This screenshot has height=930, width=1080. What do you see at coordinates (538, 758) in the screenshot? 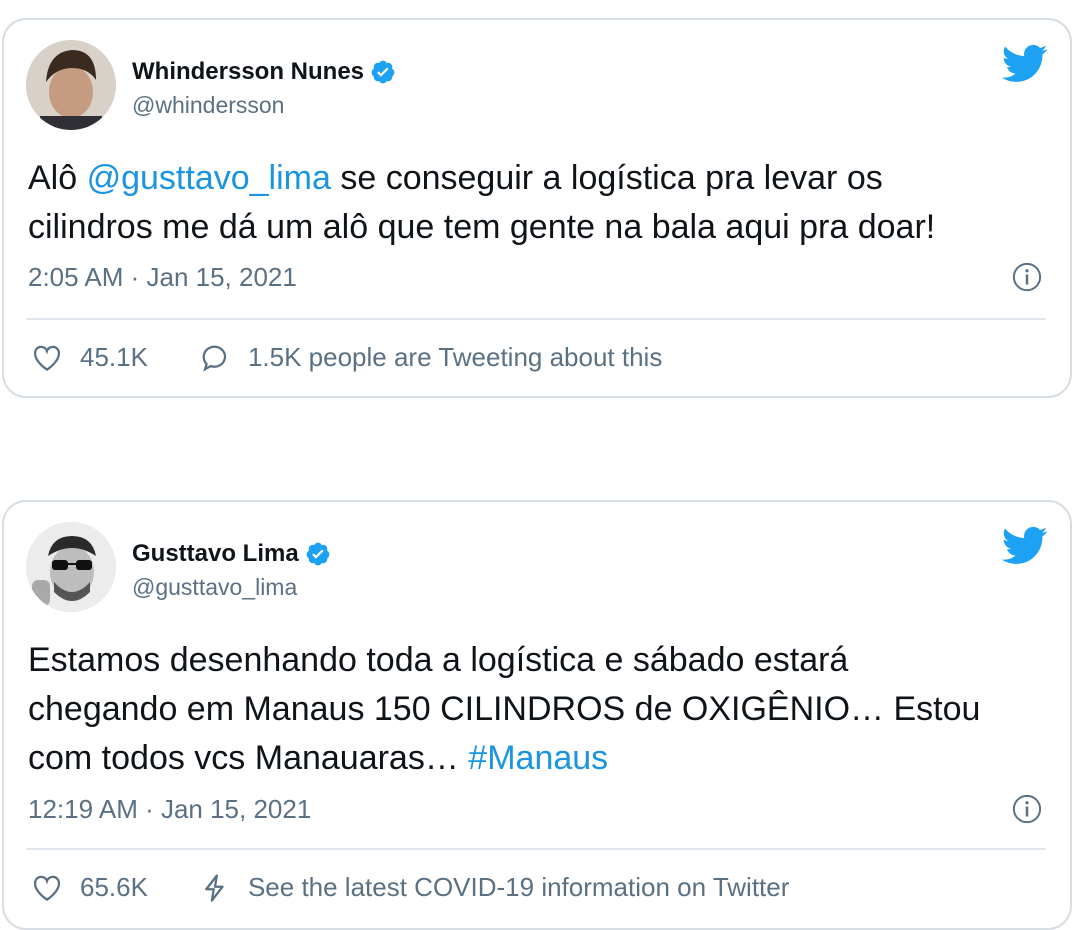
I see `hashtag-link: #Manaus` at bounding box center [538, 758].